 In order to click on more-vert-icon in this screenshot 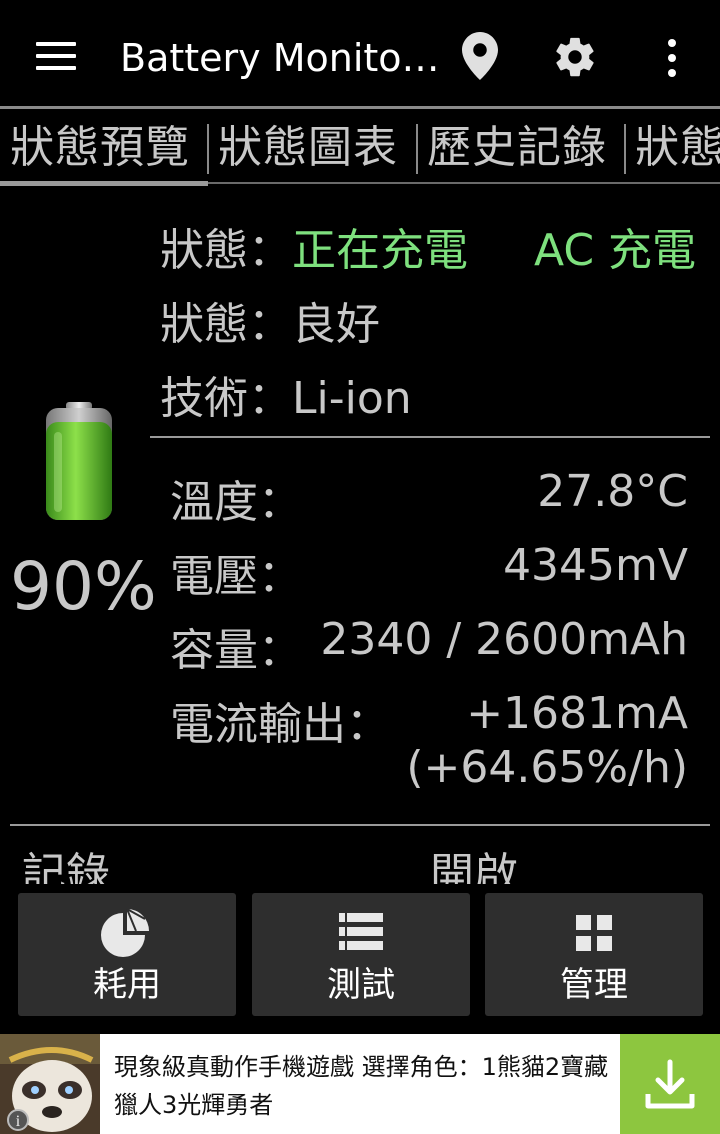, I will do `click(672, 58)`.